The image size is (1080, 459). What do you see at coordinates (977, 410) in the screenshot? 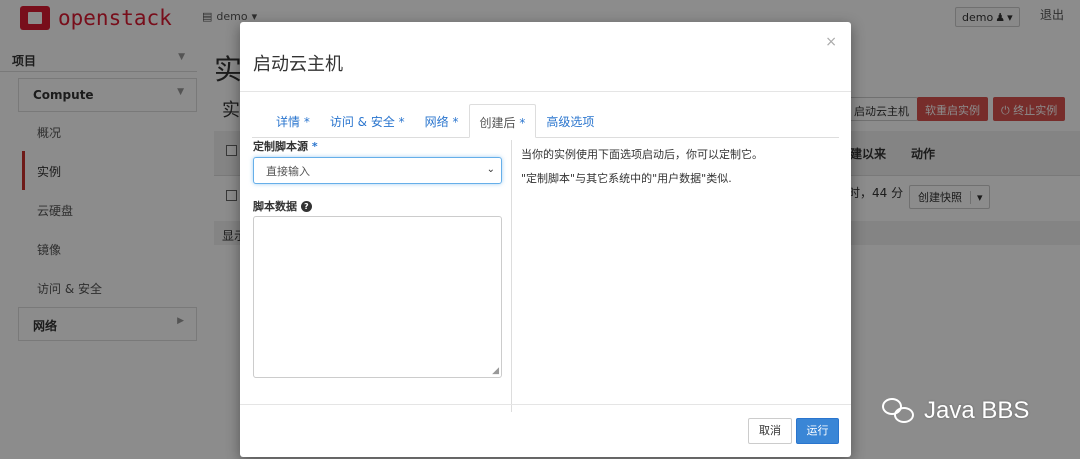
I see `watermark-text: Java BBS` at bounding box center [977, 410].